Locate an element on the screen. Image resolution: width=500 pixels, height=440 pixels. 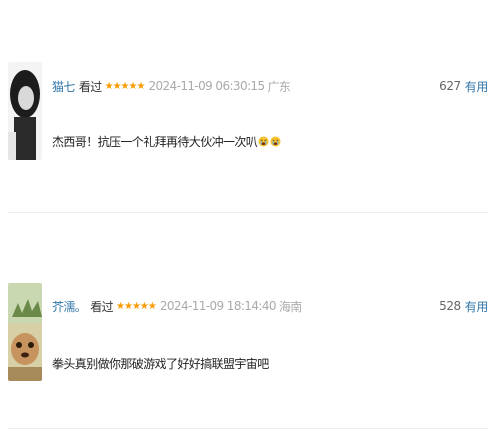
comment-text: 杰西哥！抗压一个礼拜再待大伙冲一次叭 is located at coordinates (155, 141).